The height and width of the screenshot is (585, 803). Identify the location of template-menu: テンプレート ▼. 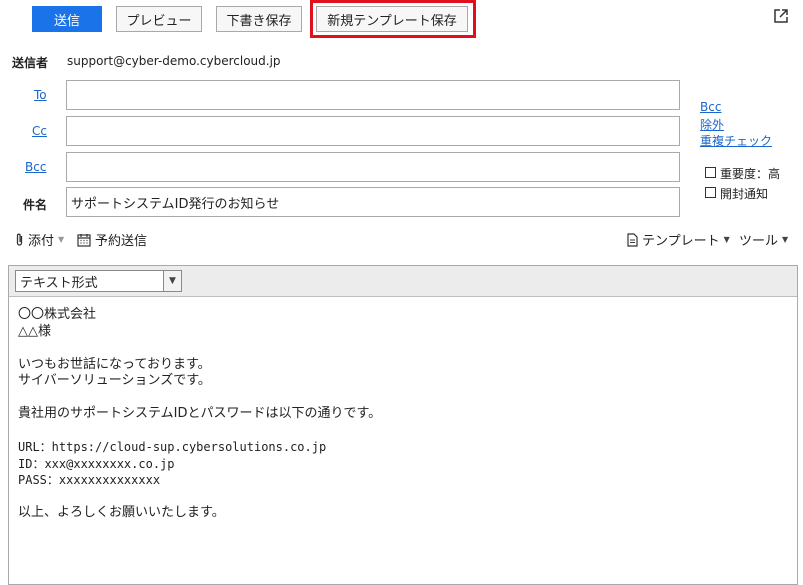
(678, 239).